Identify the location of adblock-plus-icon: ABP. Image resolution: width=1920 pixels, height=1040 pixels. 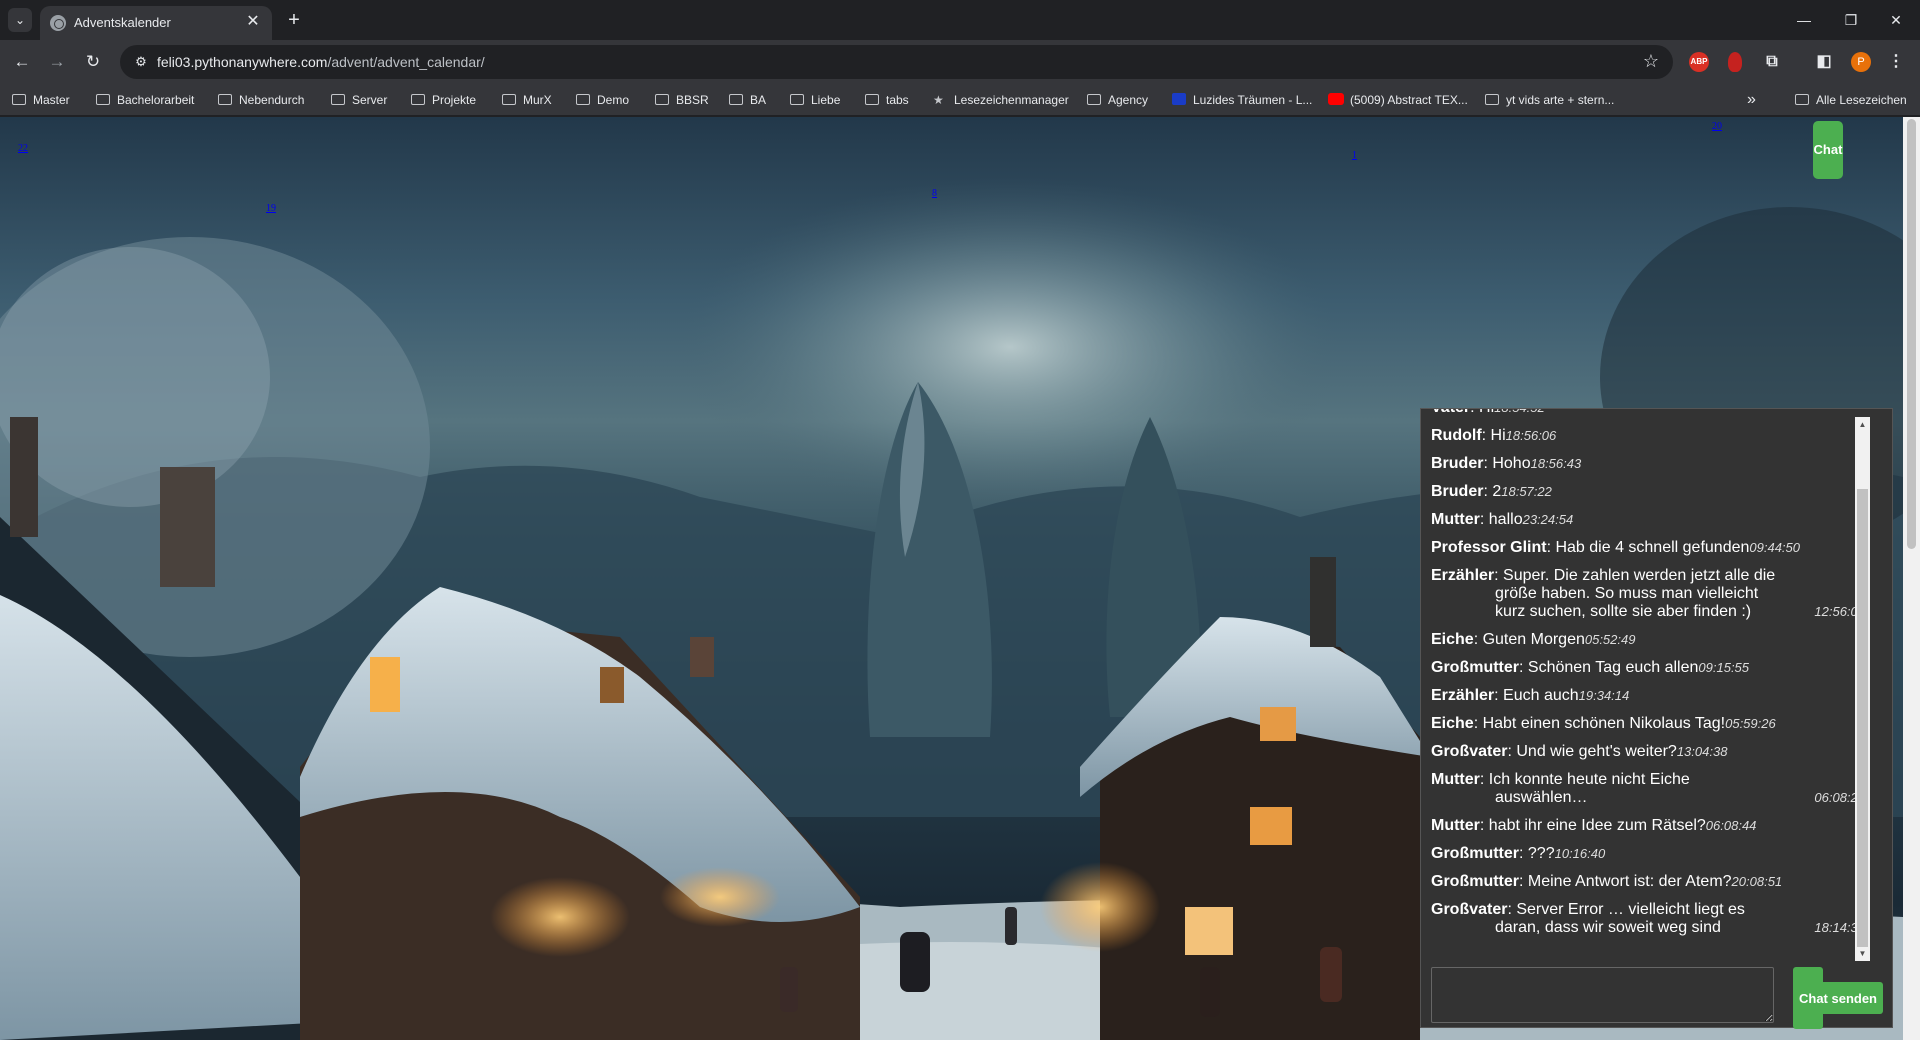
(1699, 62).